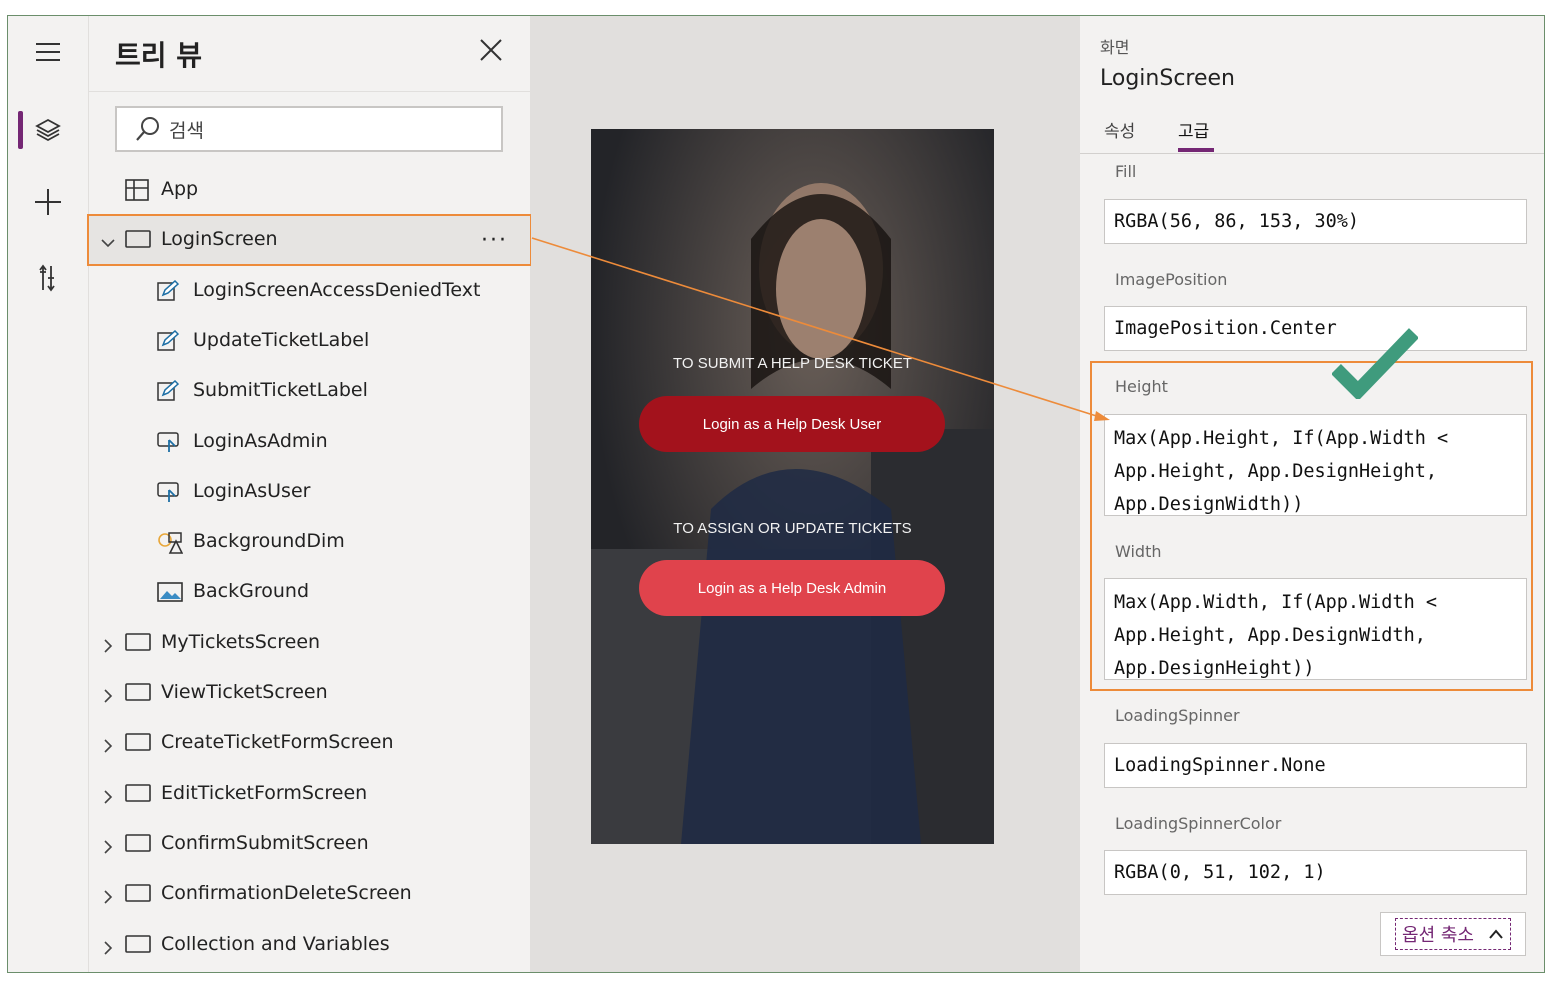  I want to click on height-formula-line: App.DesignWidth)), so click(1209, 504).